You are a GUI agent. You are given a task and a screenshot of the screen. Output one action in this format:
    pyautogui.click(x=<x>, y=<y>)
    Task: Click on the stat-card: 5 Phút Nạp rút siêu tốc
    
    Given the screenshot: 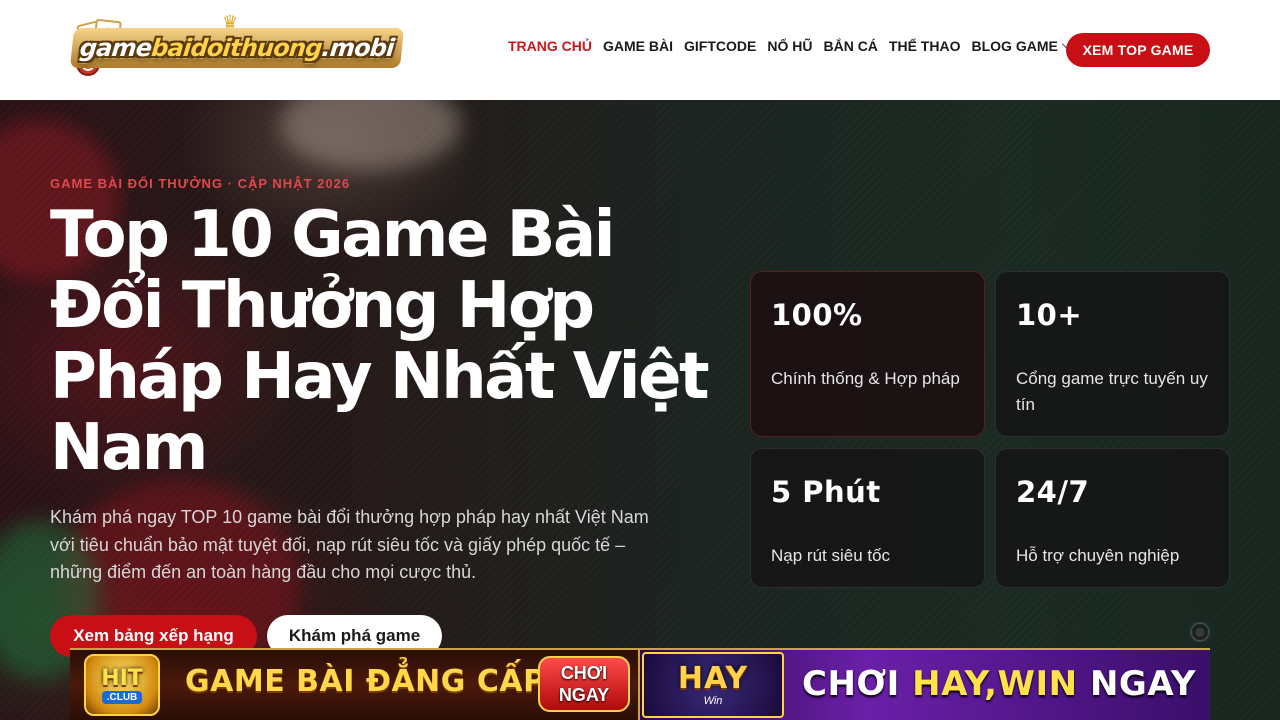 What is the action you would take?
    pyautogui.click(x=867, y=518)
    